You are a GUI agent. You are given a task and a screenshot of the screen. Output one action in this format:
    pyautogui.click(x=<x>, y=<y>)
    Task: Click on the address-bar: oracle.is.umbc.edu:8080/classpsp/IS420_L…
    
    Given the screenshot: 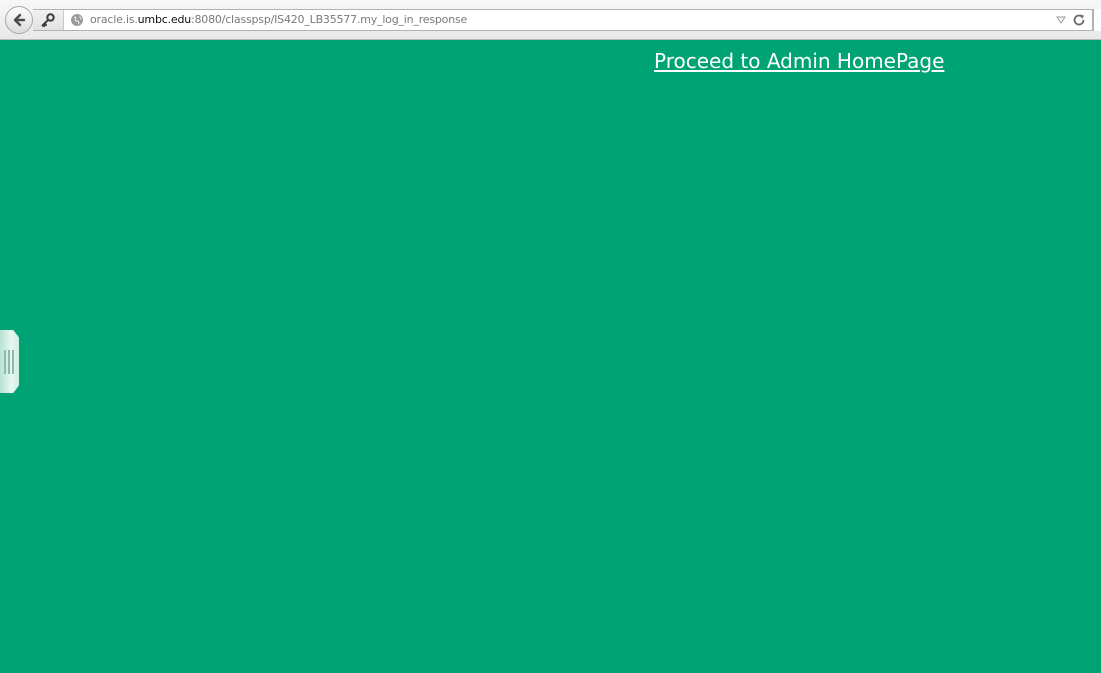 What is the action you would take?
    pyautogui.click(x=563, y=20)
    